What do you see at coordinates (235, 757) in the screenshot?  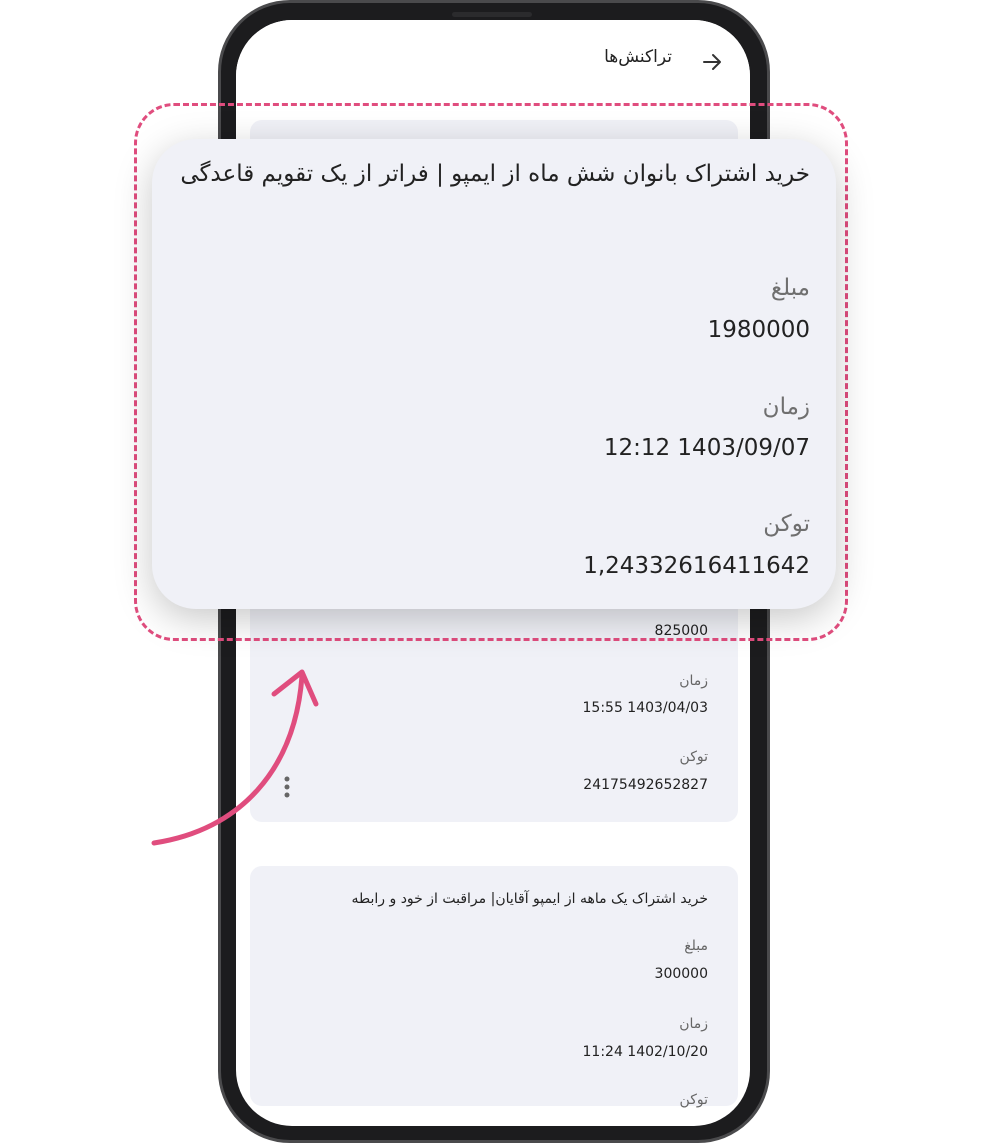 I see `curved-arrow-icon` at bounding box center [235, 757].